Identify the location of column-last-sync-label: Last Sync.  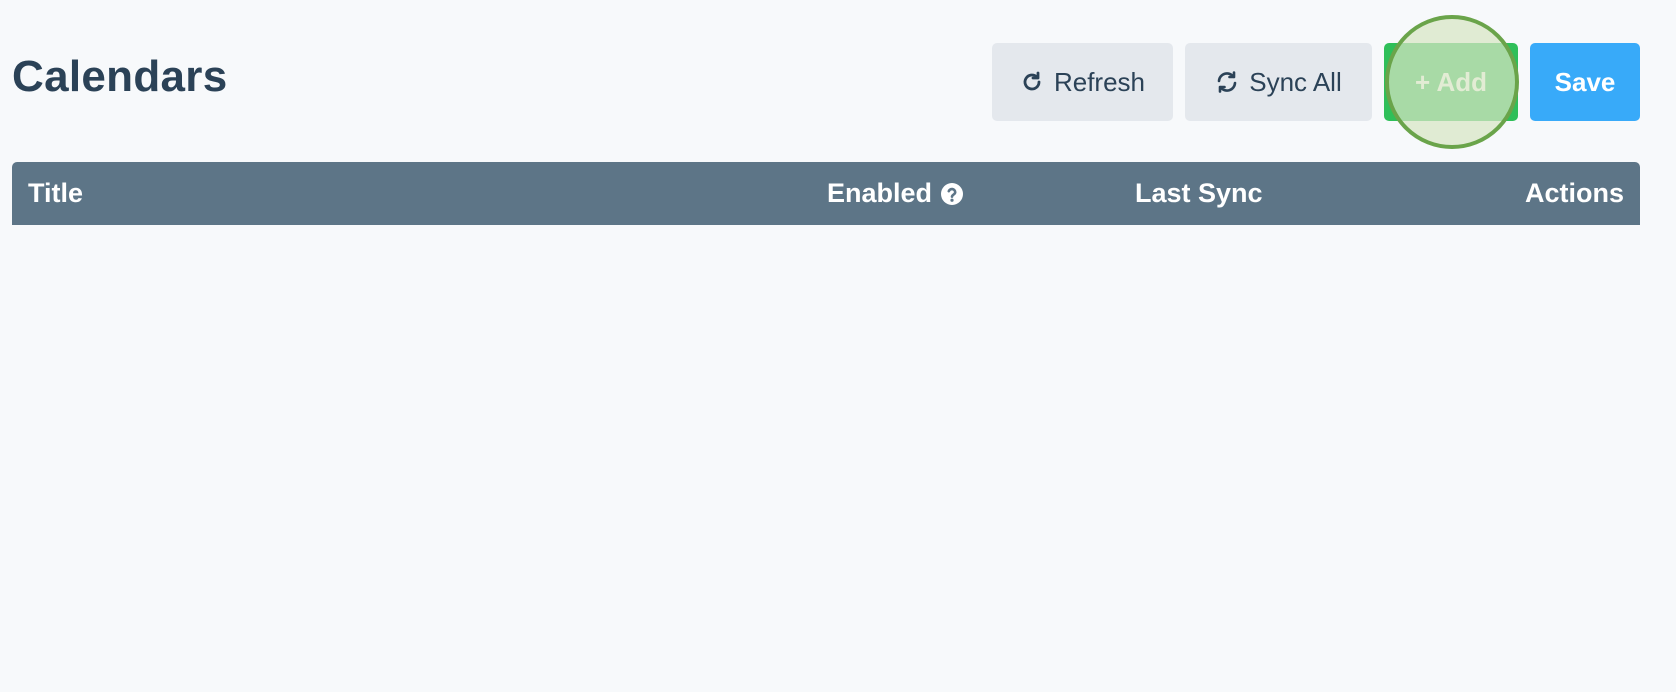
(1199, 193).